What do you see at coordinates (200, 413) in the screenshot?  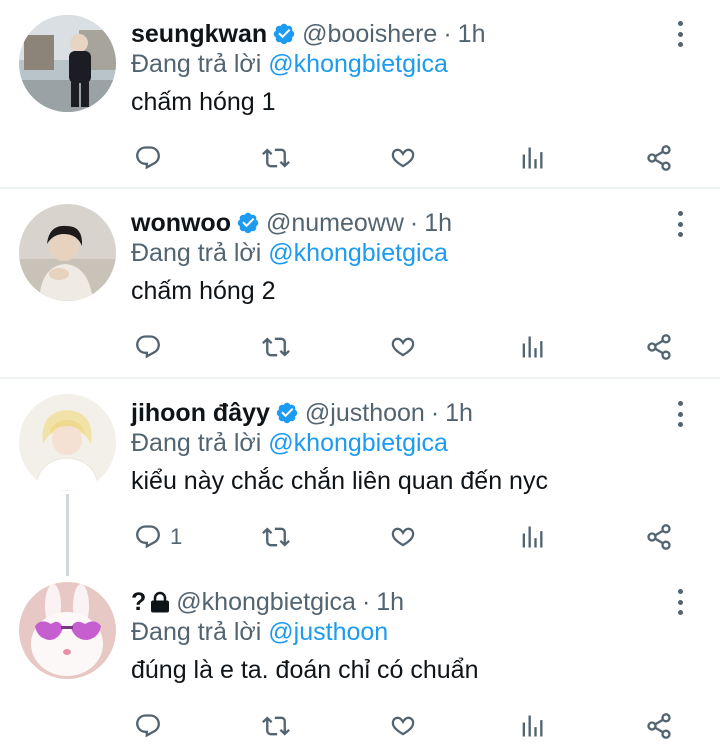 I see `display-name: jihoon đâyy` at bounding box center [200, 413].